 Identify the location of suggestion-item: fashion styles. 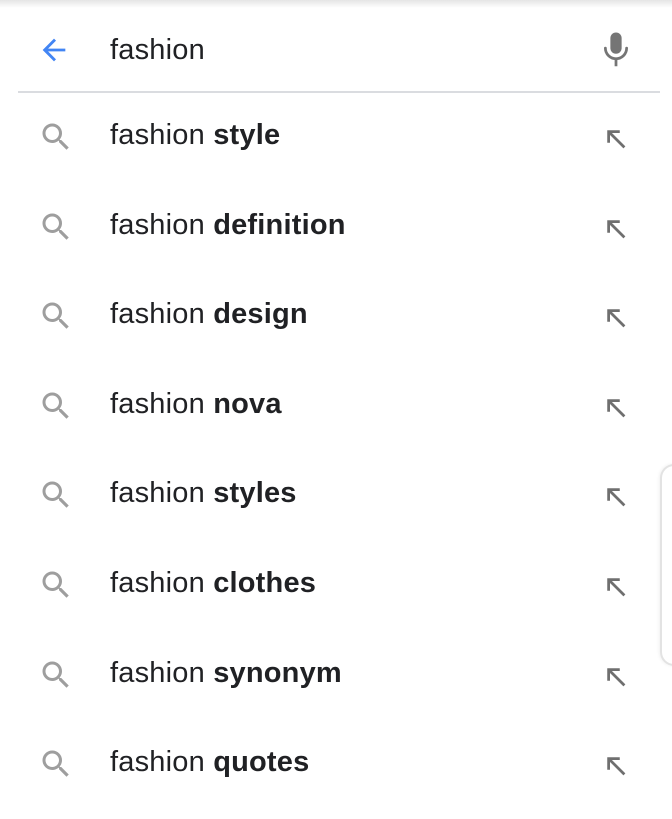
(336, 496).